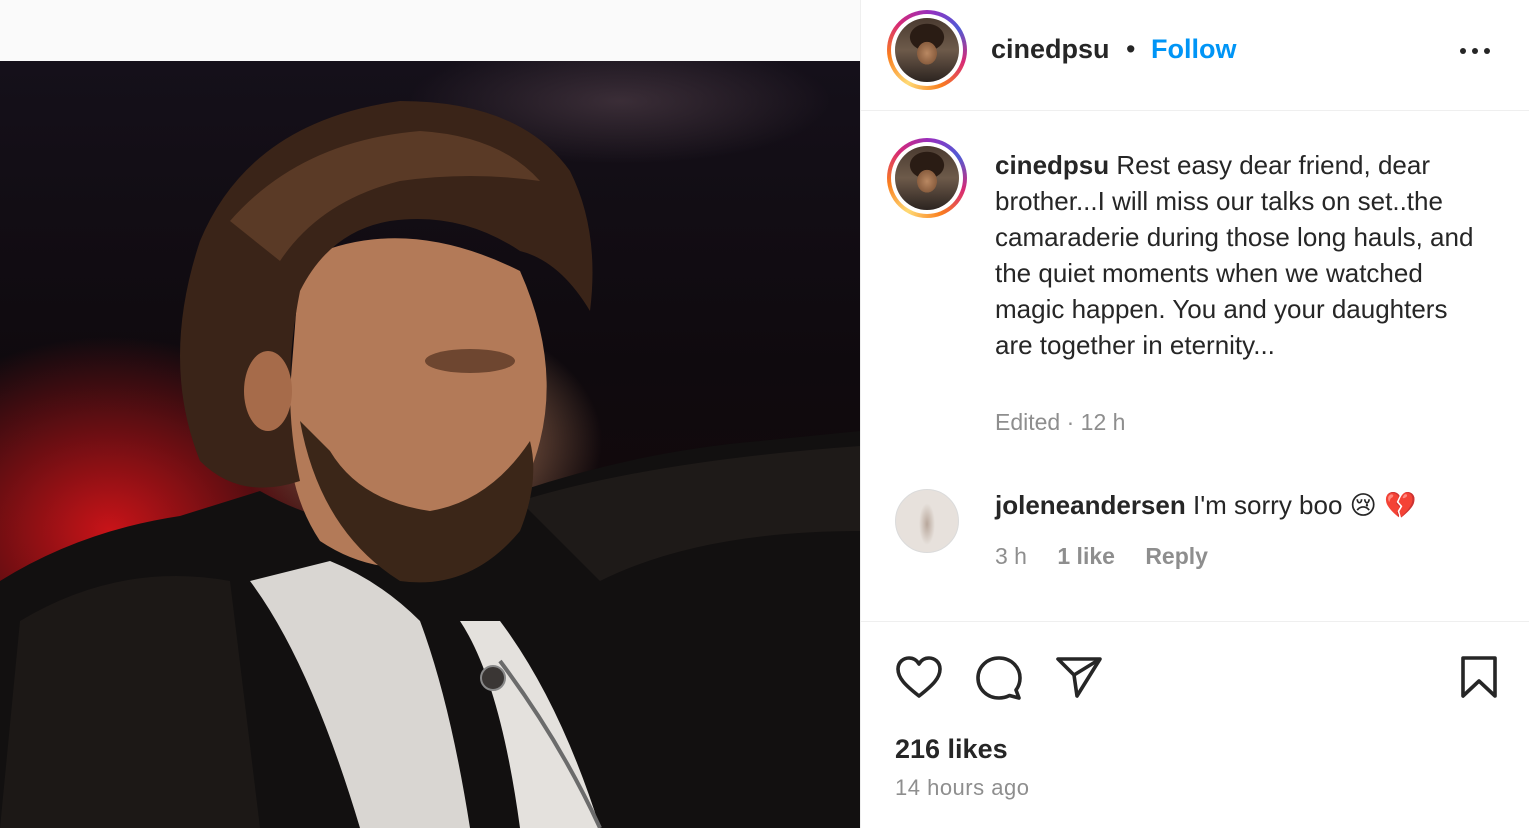 The image size is (1529, 828). I want to click on comment-likes: 1 like, so click(1086, 556).